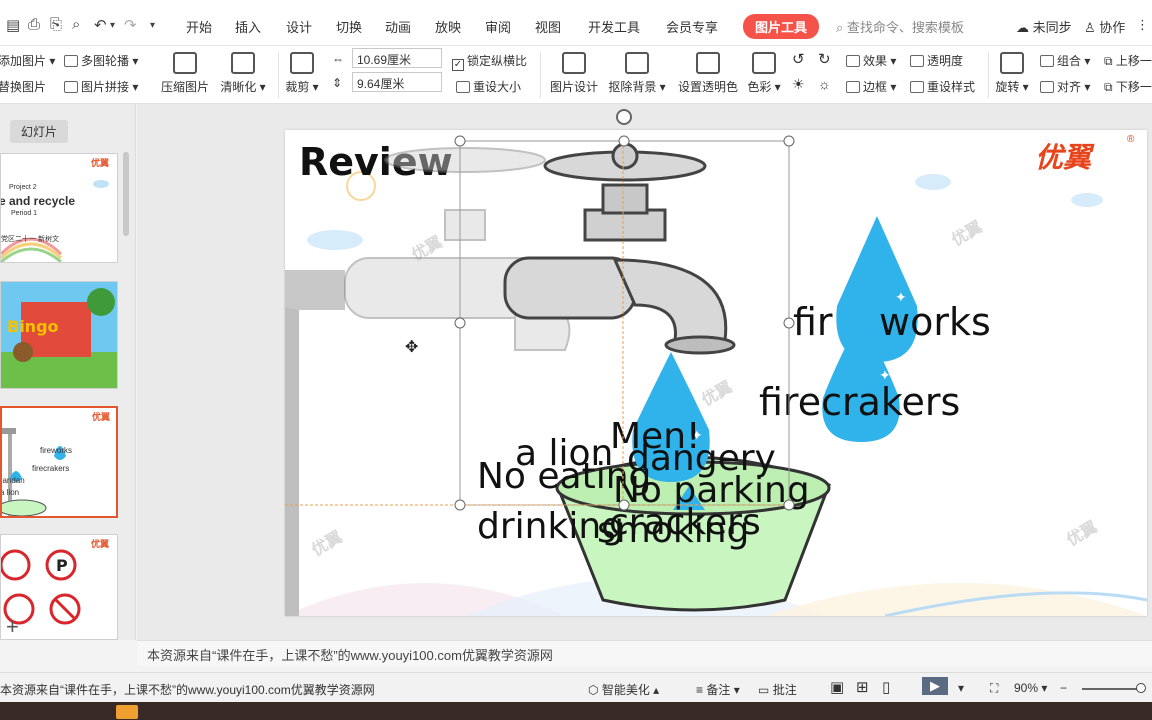  What do you see at coordinates (692, 26) in the screenshot?
I see `tab-member: 会员专享` at bounding box center [692, 26].